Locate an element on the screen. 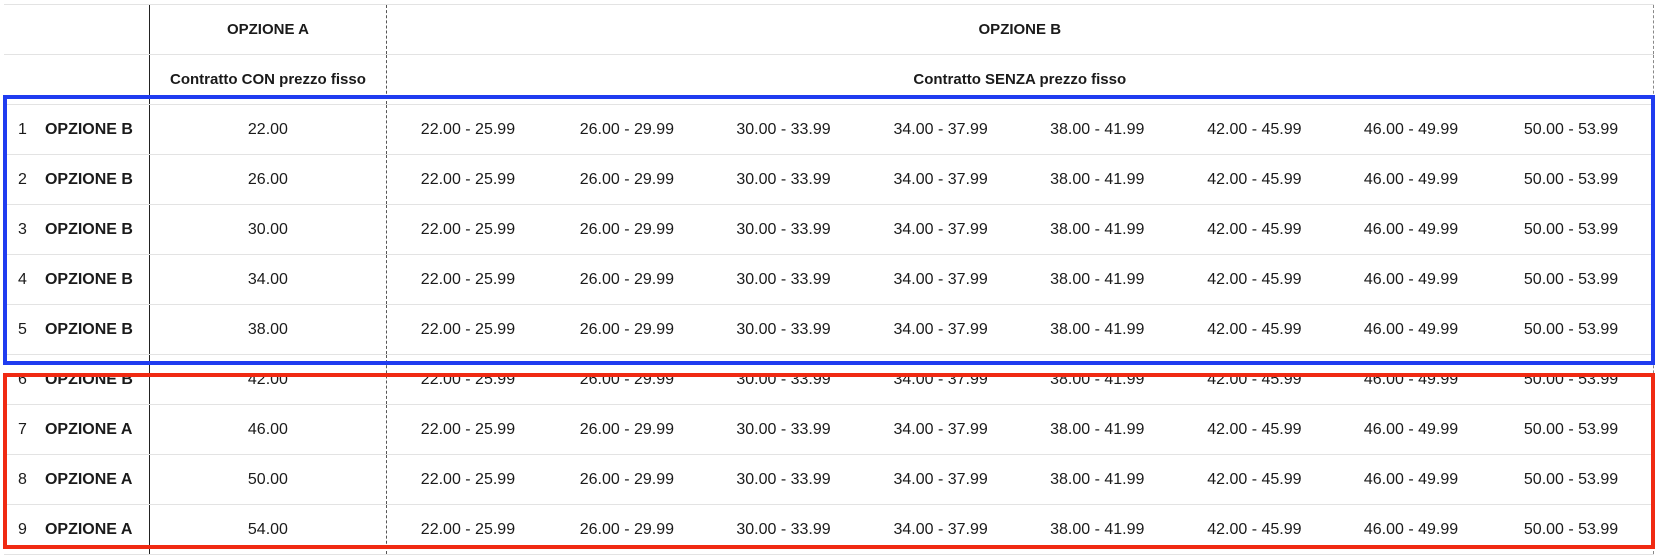  row-number: 9 is located at coordinates (22, 529).